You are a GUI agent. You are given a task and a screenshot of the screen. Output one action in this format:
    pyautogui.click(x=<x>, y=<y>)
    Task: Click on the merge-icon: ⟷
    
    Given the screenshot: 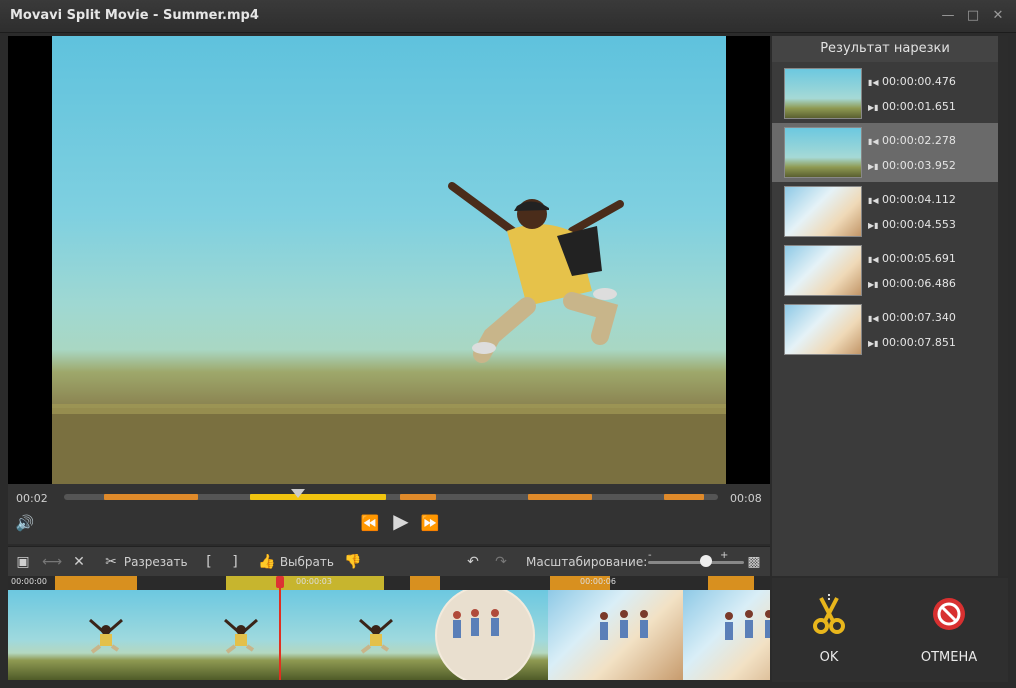 What is the action you would take?
    pyautogui.click(x=52, y=562)
    